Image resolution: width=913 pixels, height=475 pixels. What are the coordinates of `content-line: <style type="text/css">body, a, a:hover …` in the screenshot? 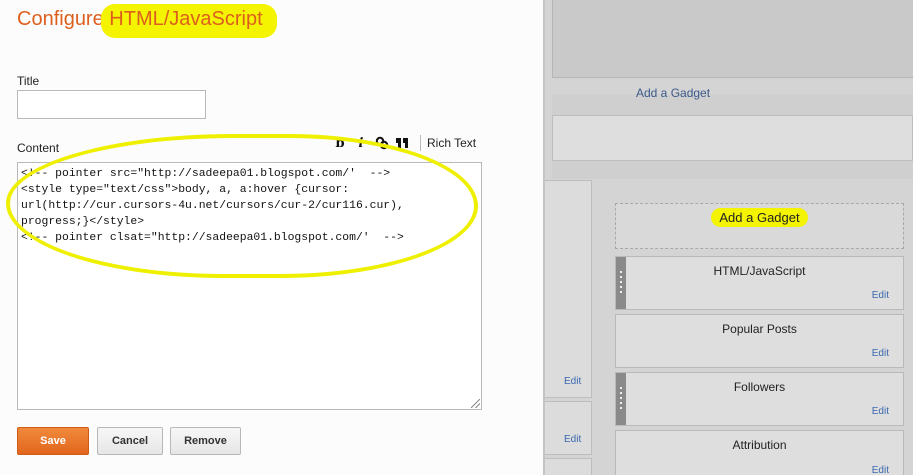 It's located at (185, 190).